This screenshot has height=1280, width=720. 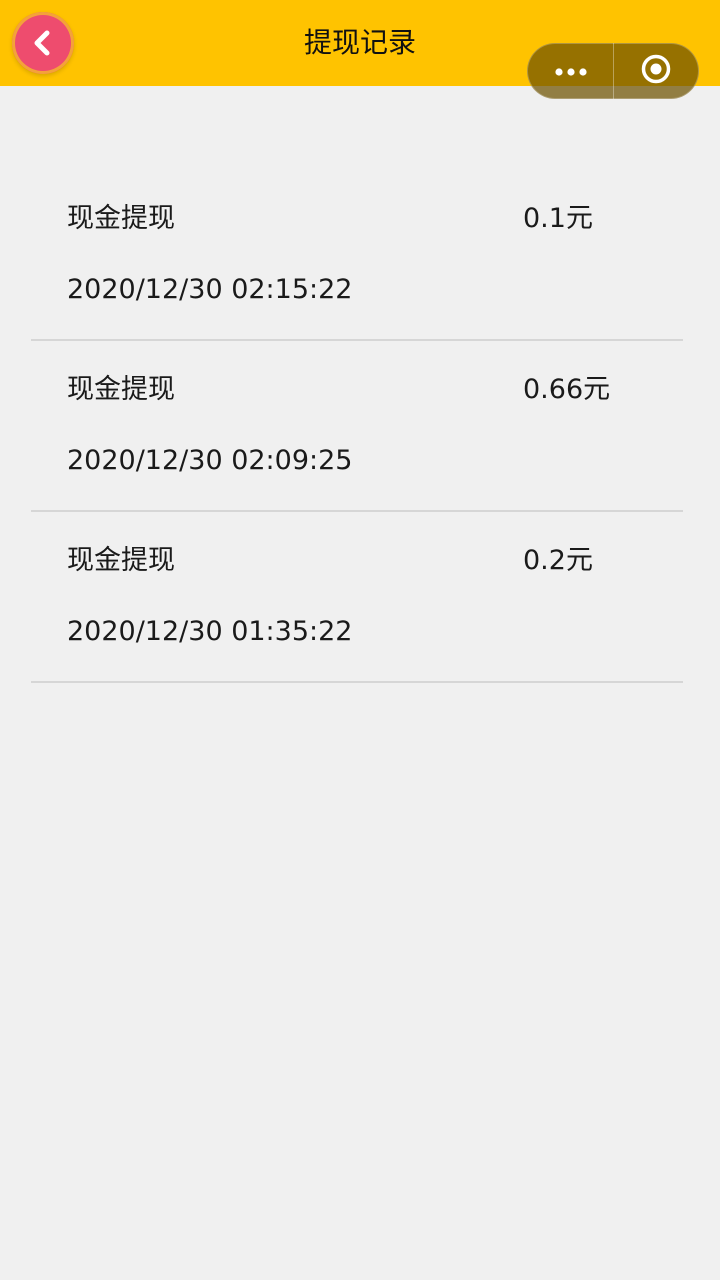 I want to click on list-item: 现金提现 0.66元 2020/12/30 02:09:25, so click(x=357, y=426).